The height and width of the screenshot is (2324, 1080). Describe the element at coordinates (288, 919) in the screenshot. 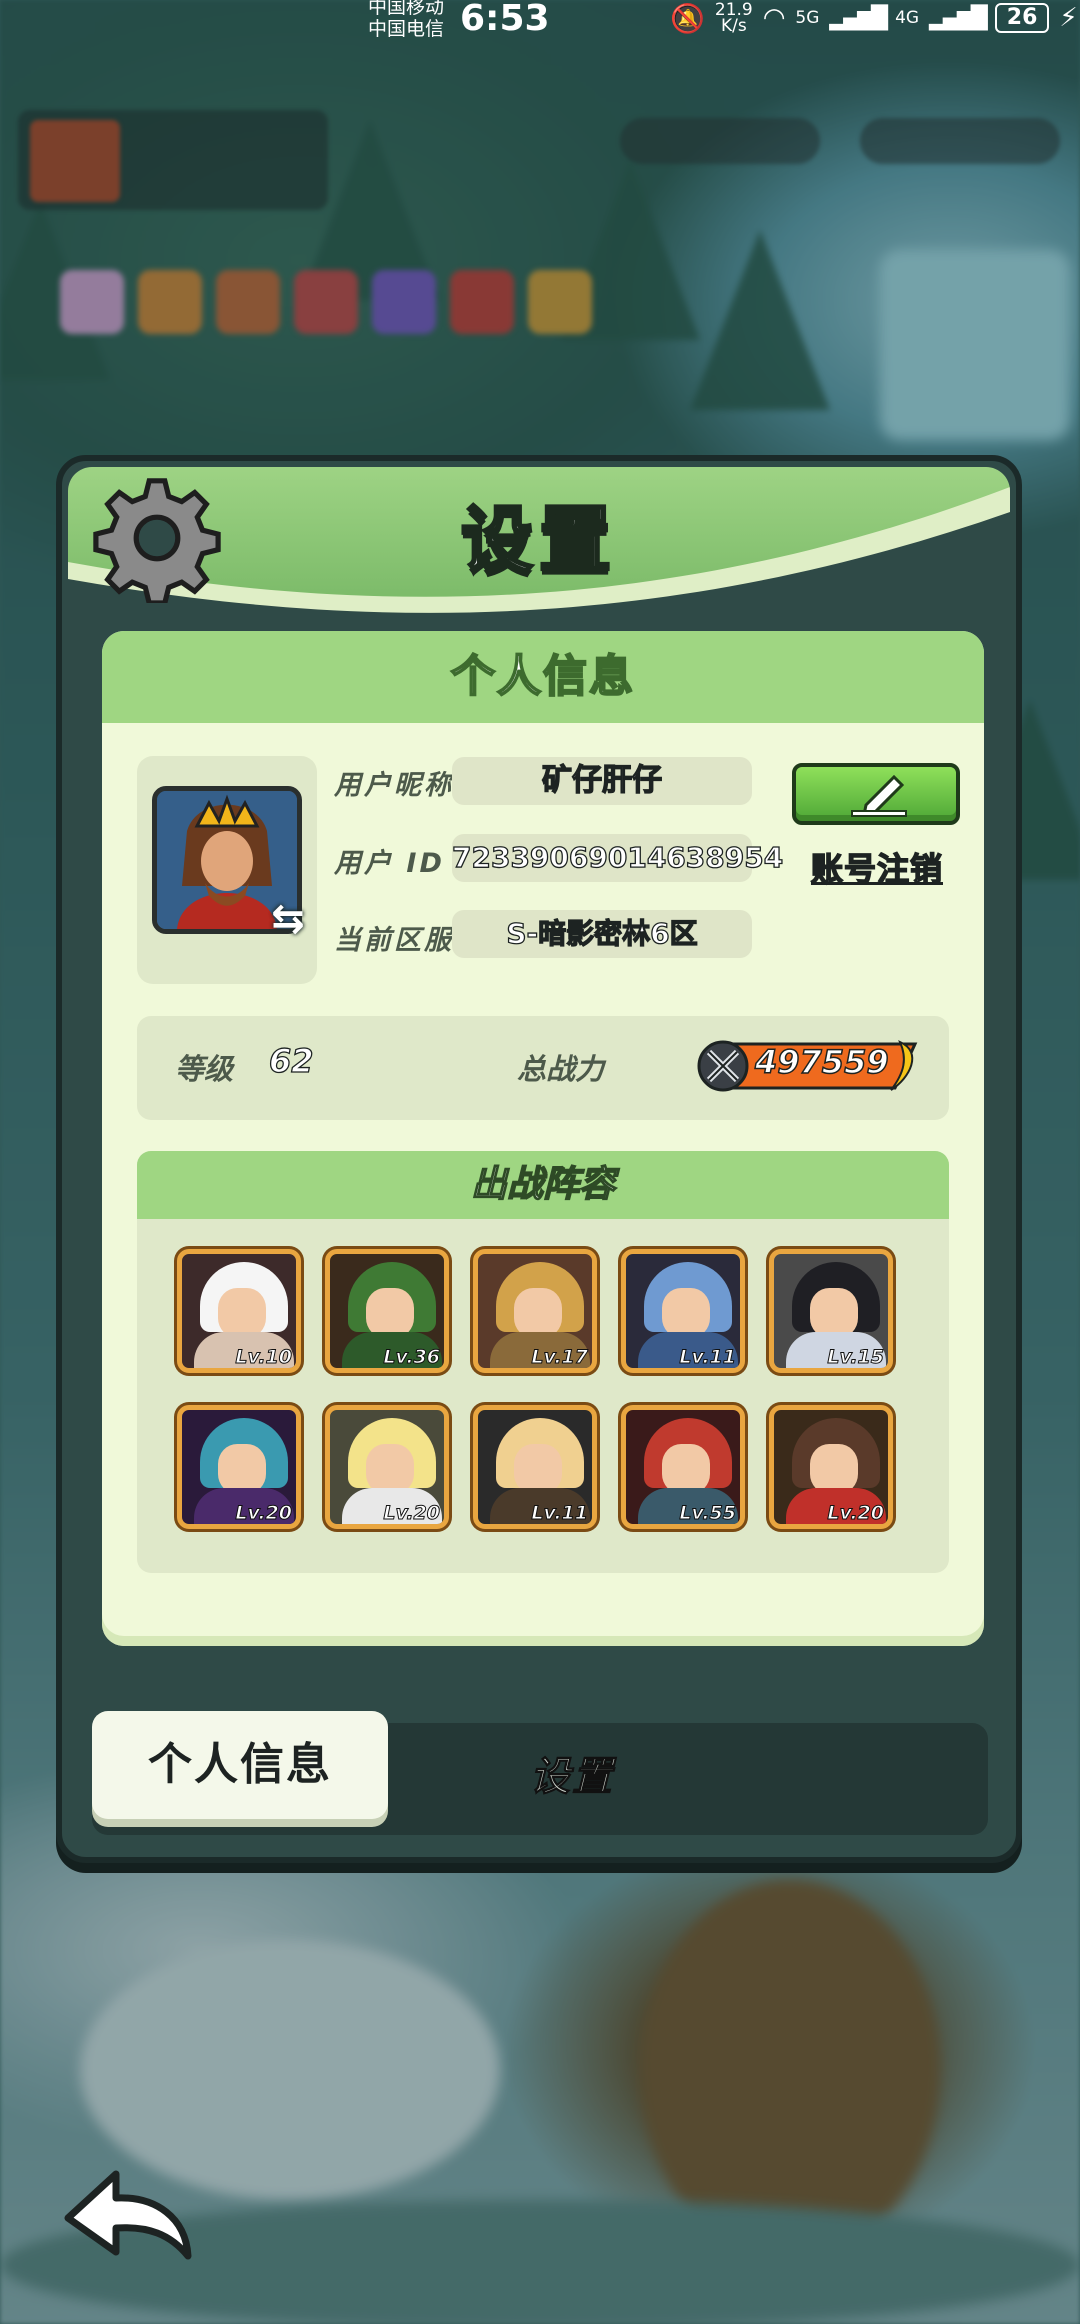

I see `swap-icon: ⇆` at that location.